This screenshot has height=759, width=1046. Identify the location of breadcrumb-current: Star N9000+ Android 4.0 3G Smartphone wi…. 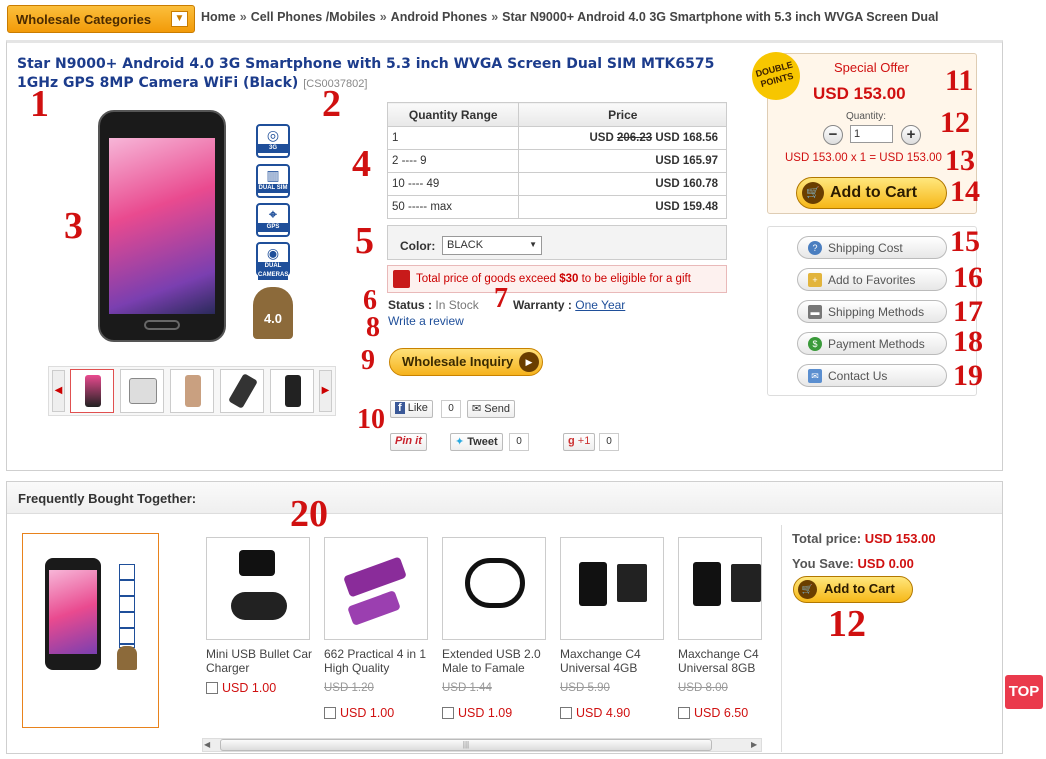
(720, 17).